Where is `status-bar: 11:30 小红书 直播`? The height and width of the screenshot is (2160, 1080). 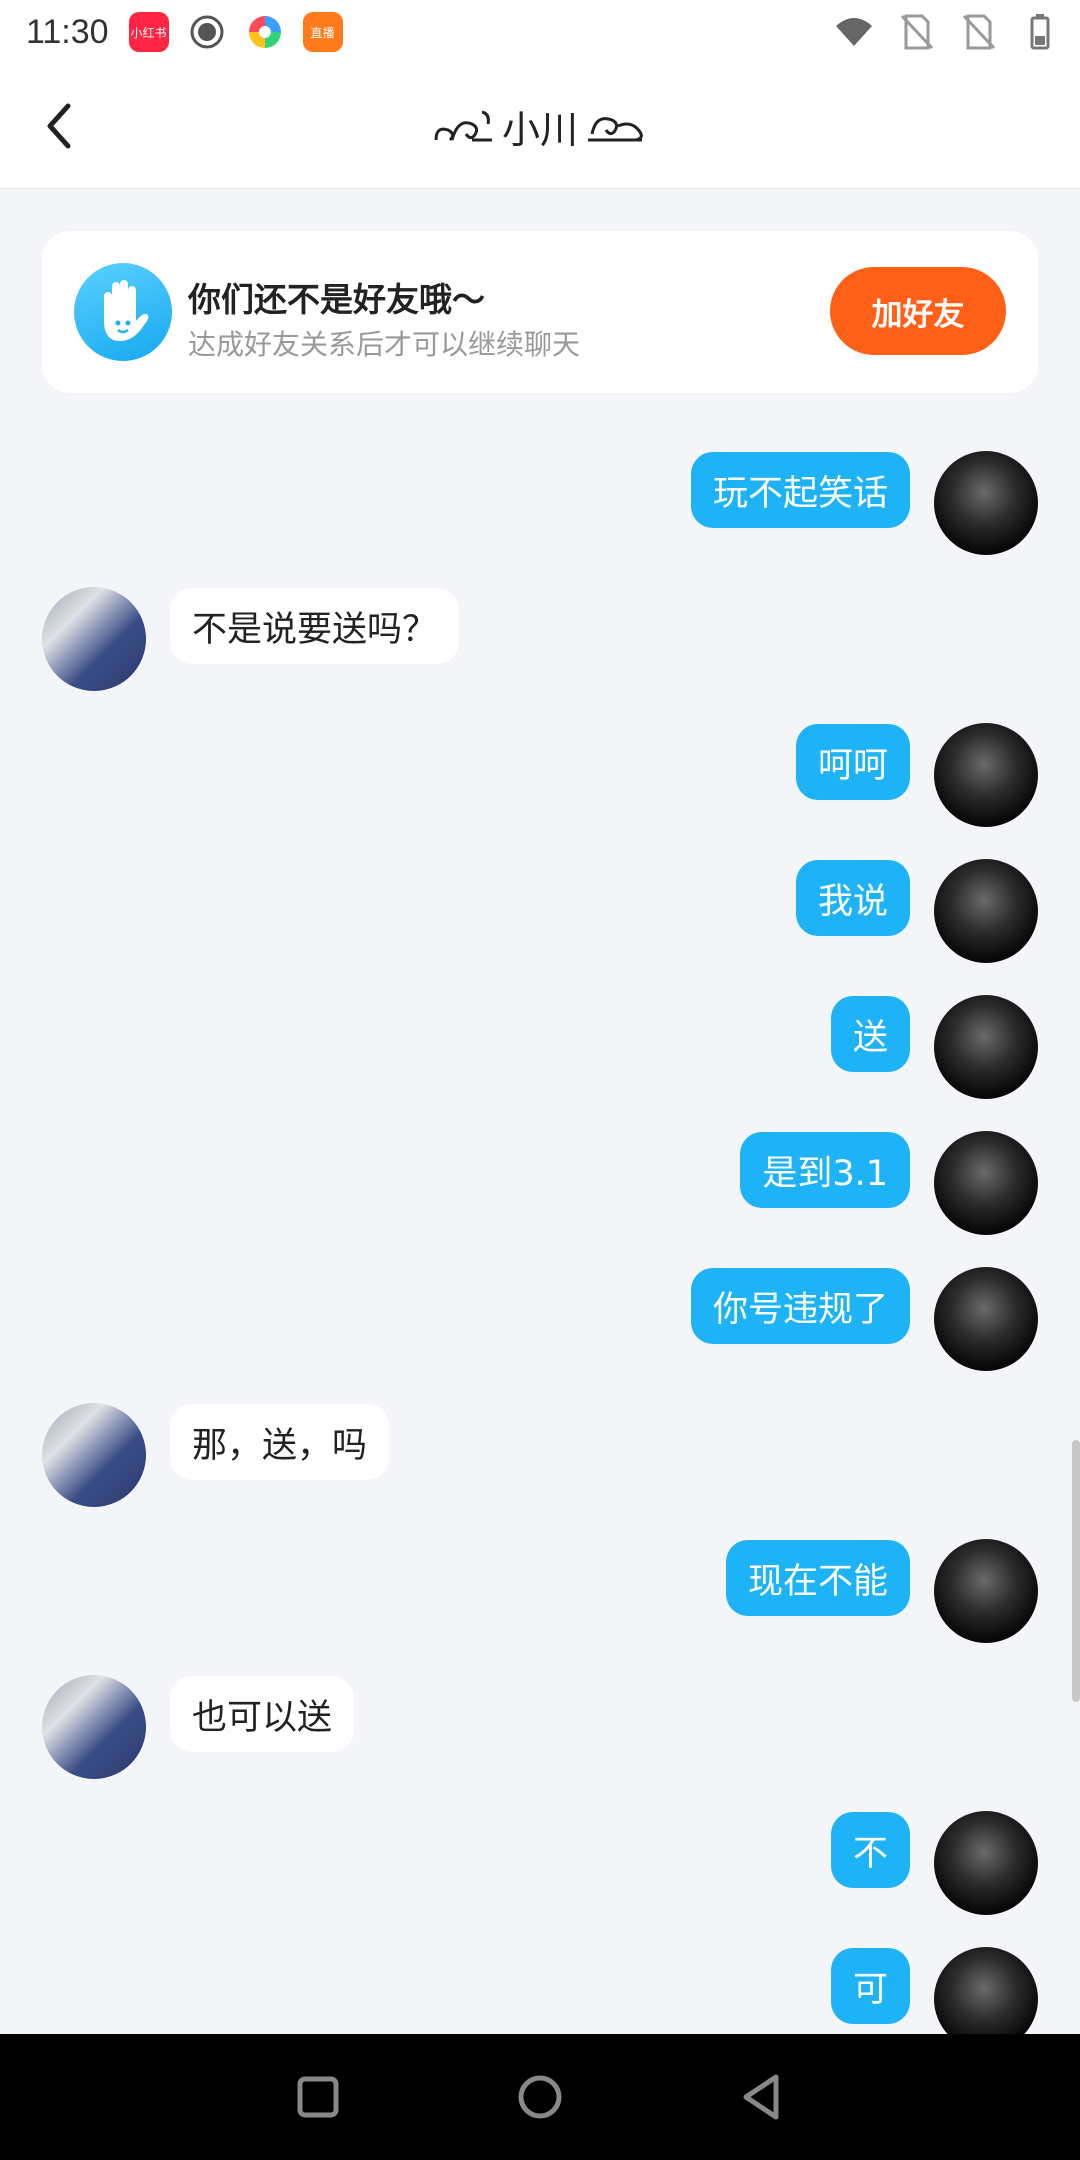
status-bar: 11:30 小红书 直播 is located at coordinates (540, 32).